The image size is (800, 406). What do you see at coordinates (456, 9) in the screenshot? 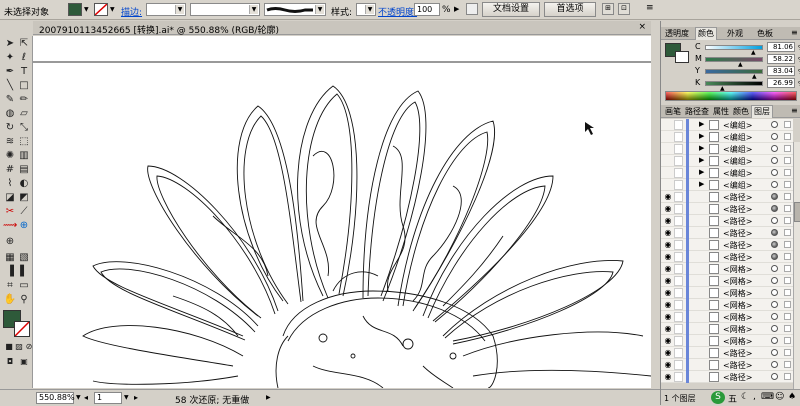
I see `opacity-dropdown-icon: ▶` at bounding box center [456, 9].